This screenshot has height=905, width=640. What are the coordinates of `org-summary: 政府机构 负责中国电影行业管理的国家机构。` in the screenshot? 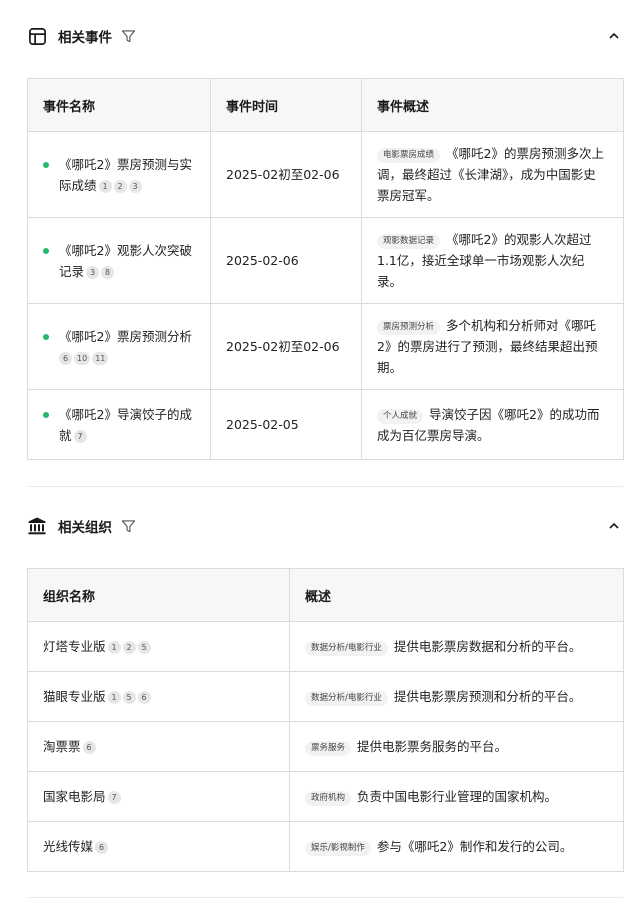 It's located at (456, 796).